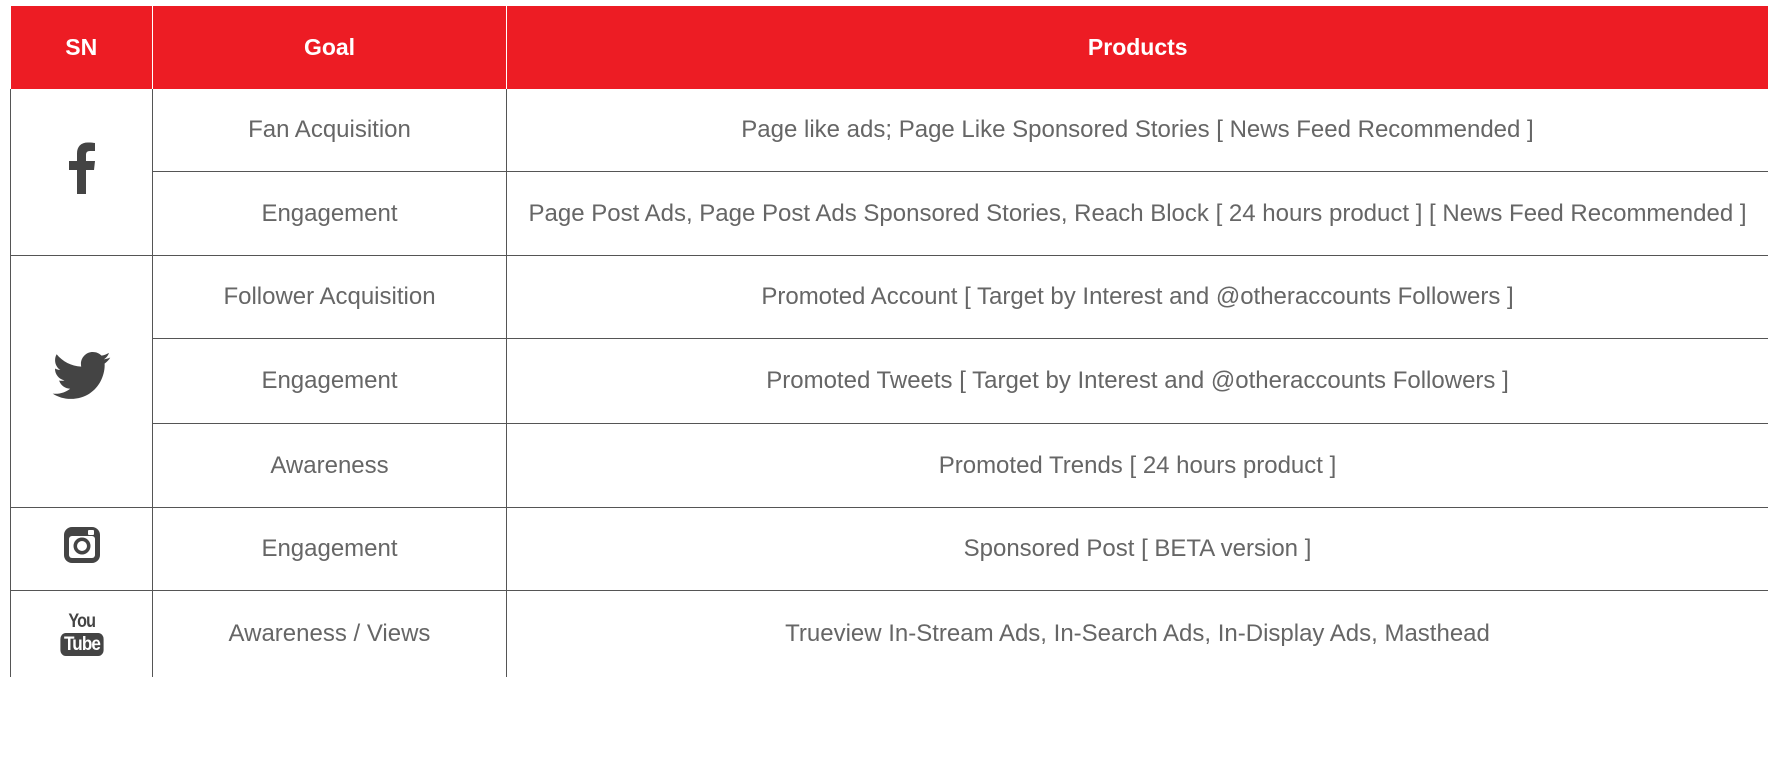 The height and width of the screenshot is (765, 1768). Describe the element at coordinates (81, 644) in the screenshot. I see `youtube-logo-tube: Tube` at that location.